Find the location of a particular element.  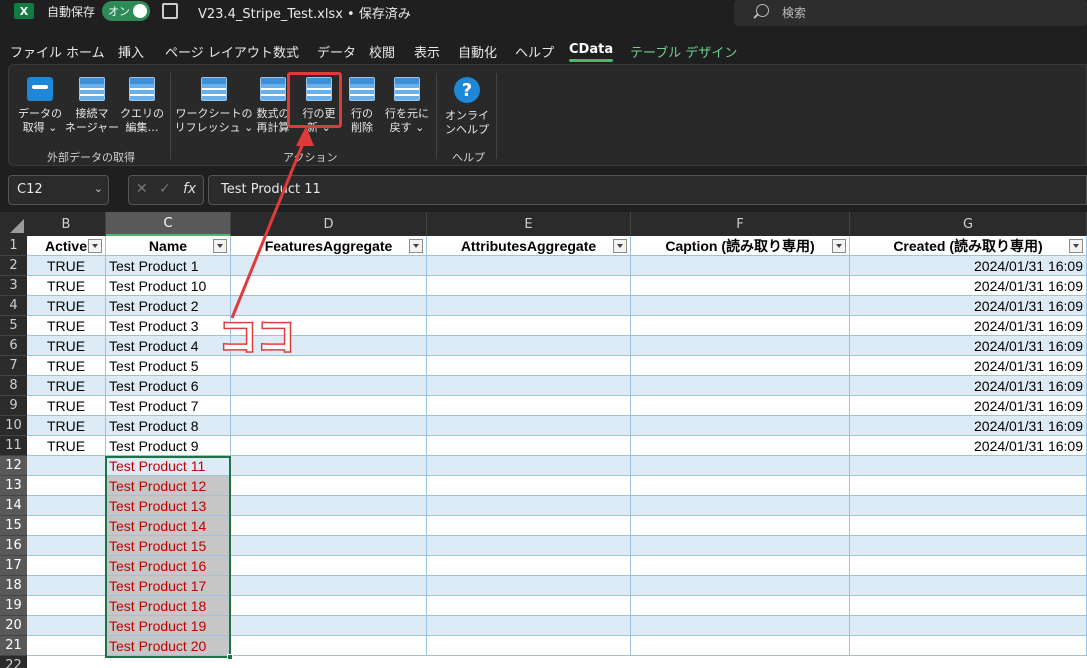

tab-2: 挿入 is located at coordinates (131, 51).